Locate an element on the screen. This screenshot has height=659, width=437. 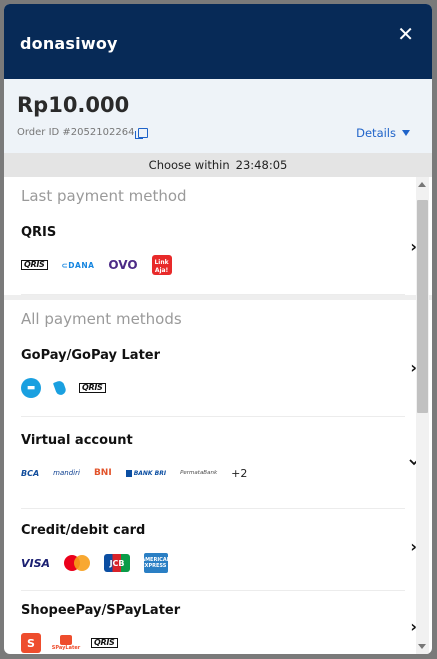
details-button: Details is located at coordinates (383, 133).